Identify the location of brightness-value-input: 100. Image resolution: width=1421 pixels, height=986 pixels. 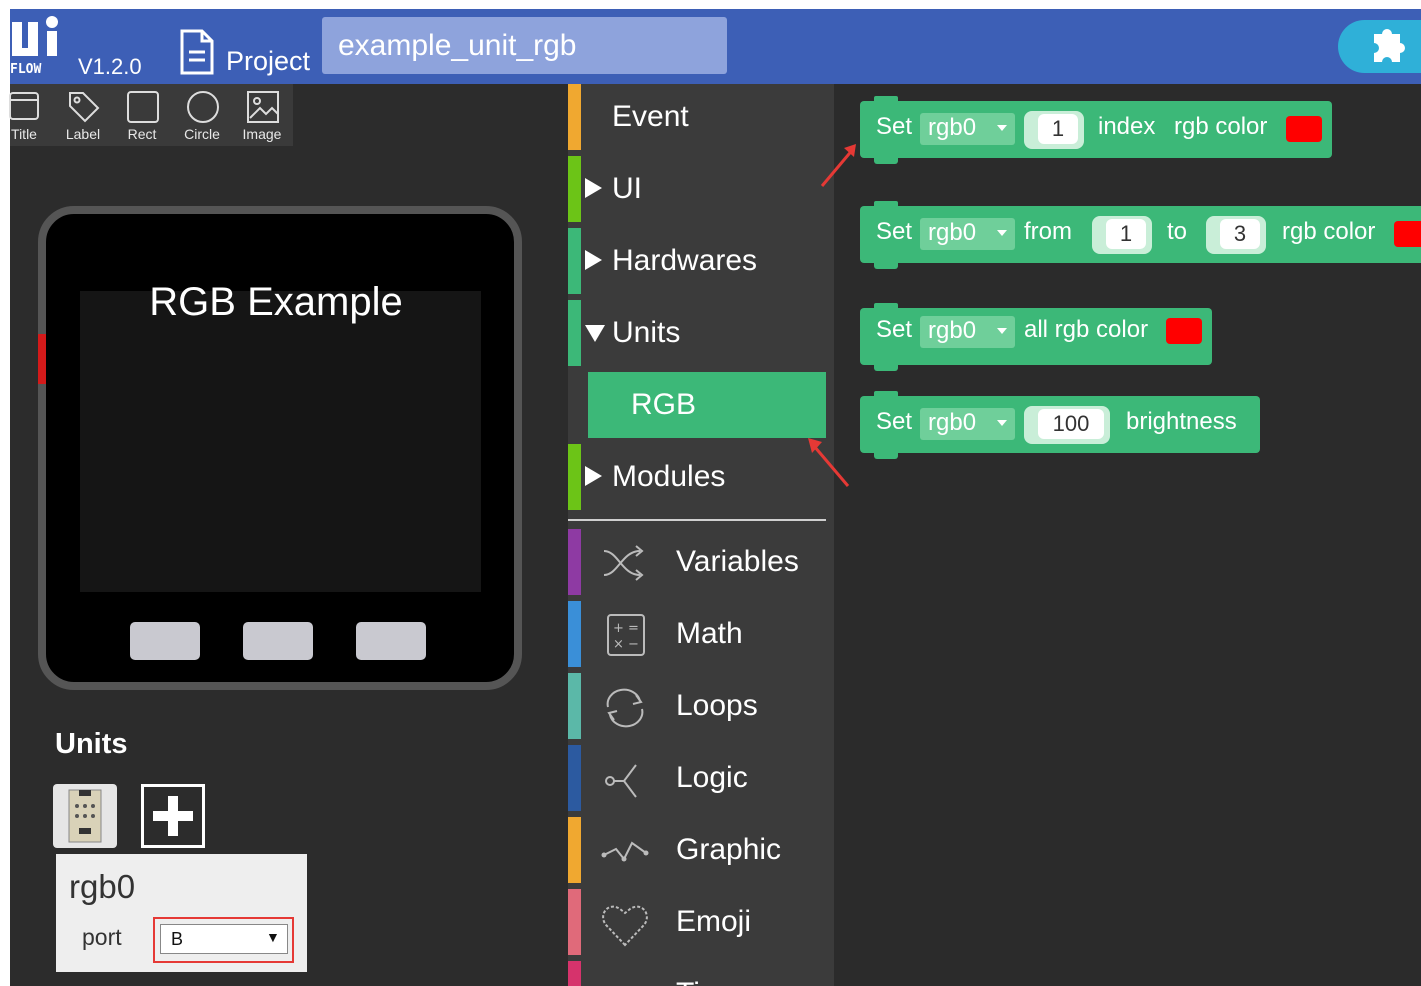
(1071, 424).